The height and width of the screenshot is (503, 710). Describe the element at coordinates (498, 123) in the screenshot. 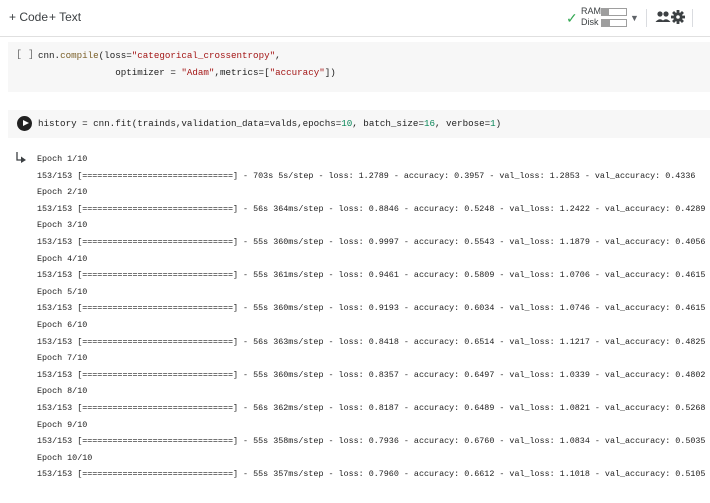

I see `code-token: )` at that location.